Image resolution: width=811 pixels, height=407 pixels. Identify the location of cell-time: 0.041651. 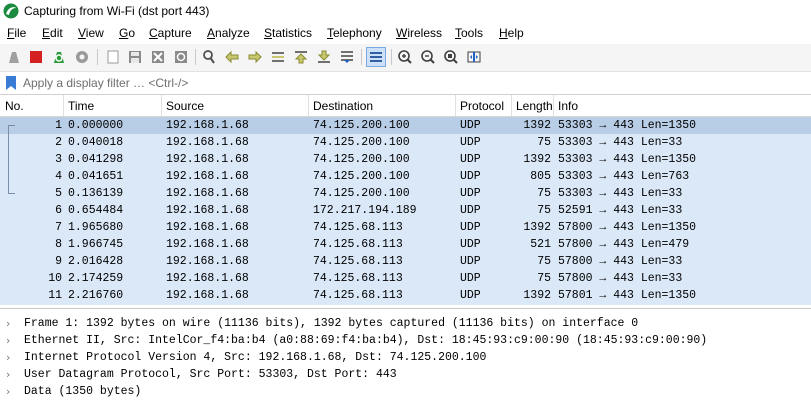
(96, 176).